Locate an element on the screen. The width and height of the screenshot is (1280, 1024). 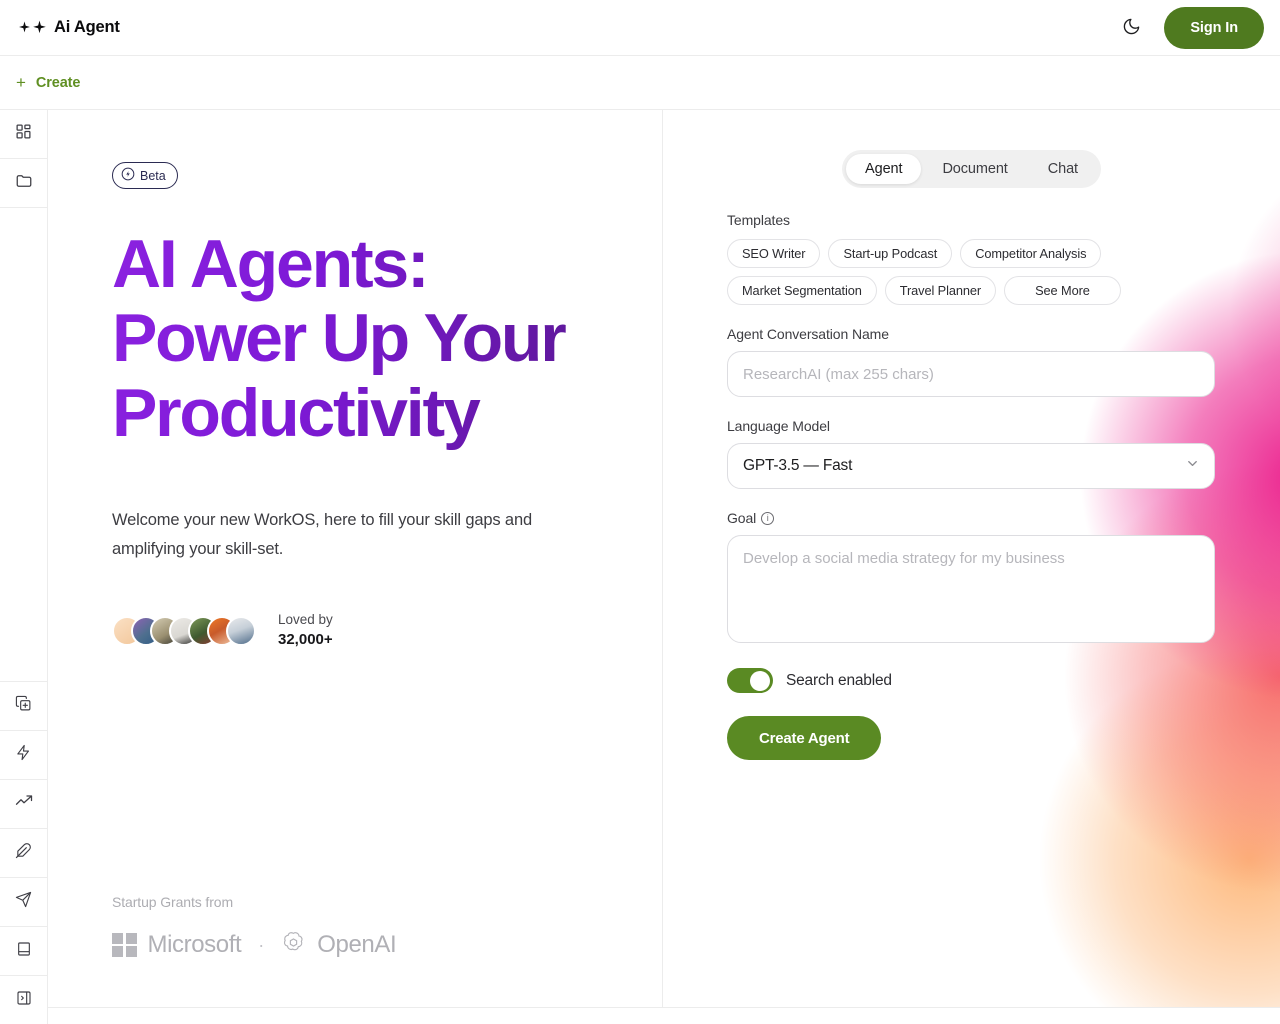
info-icon: i is located at coordinates (768, 518).